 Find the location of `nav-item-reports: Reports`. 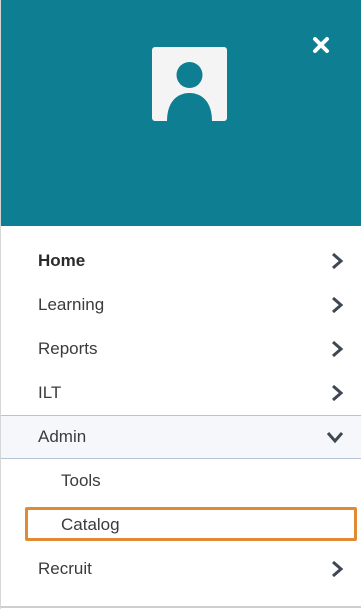

nav-item-reports: Reports is located at coordinates (181, 349).